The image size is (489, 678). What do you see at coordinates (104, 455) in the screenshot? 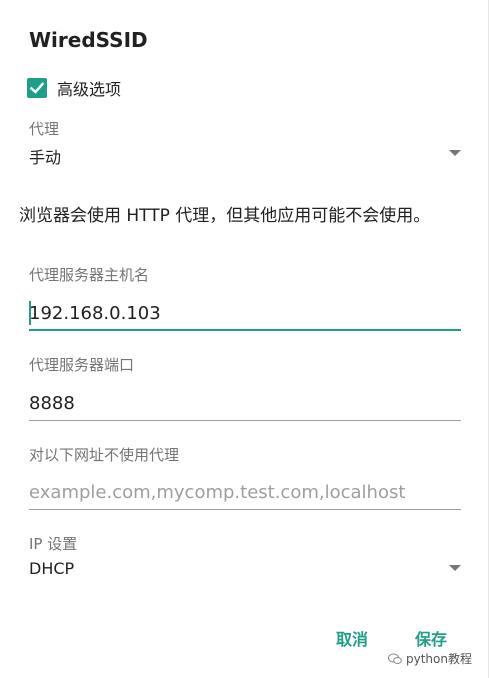
I see `bypass-label: 对以下网址不使用代理` at bounding box center [104, 455].